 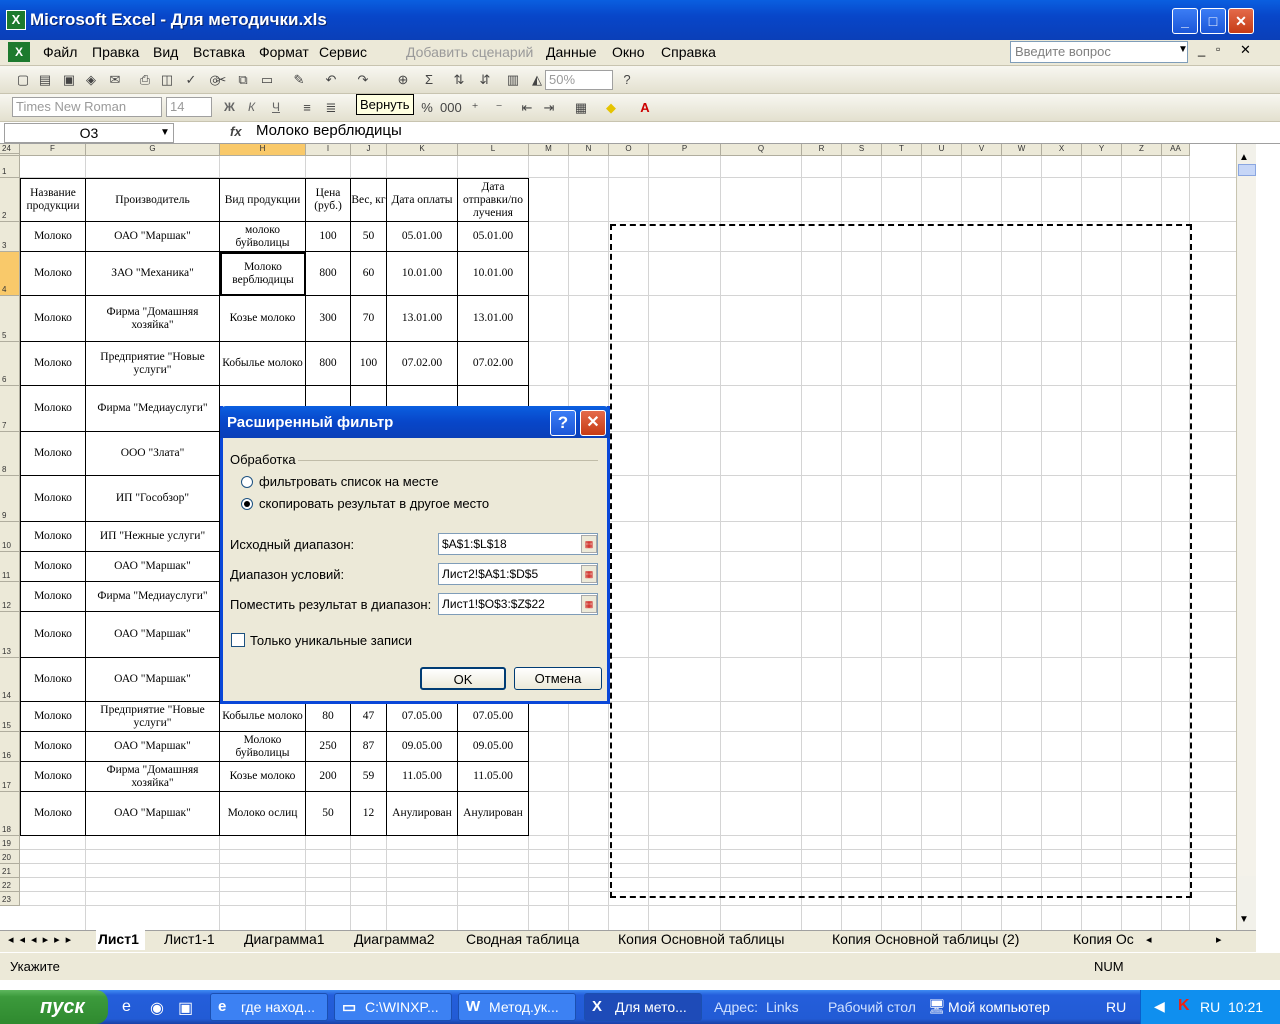 What do you see at coordinates (1244, 157) in the screenshot?
I see `scroll-up-icon: ▲` at bounding box center [1244, 157].